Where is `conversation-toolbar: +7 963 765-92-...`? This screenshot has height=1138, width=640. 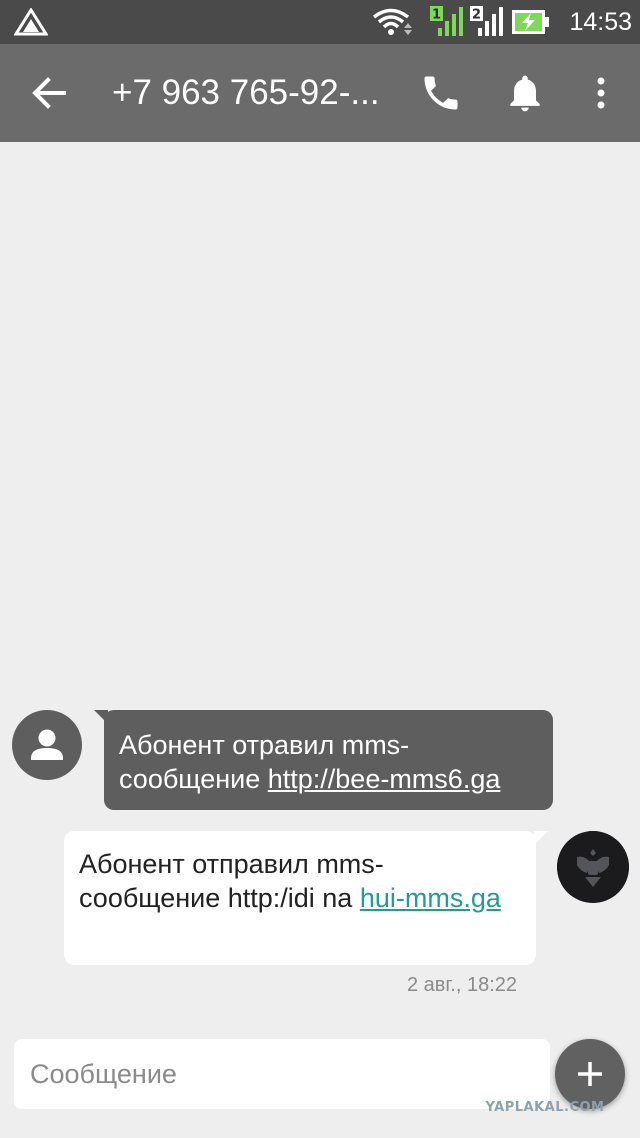
conversation-toolbar: +7 963 765-92-... is located at coordinates (320, 93).